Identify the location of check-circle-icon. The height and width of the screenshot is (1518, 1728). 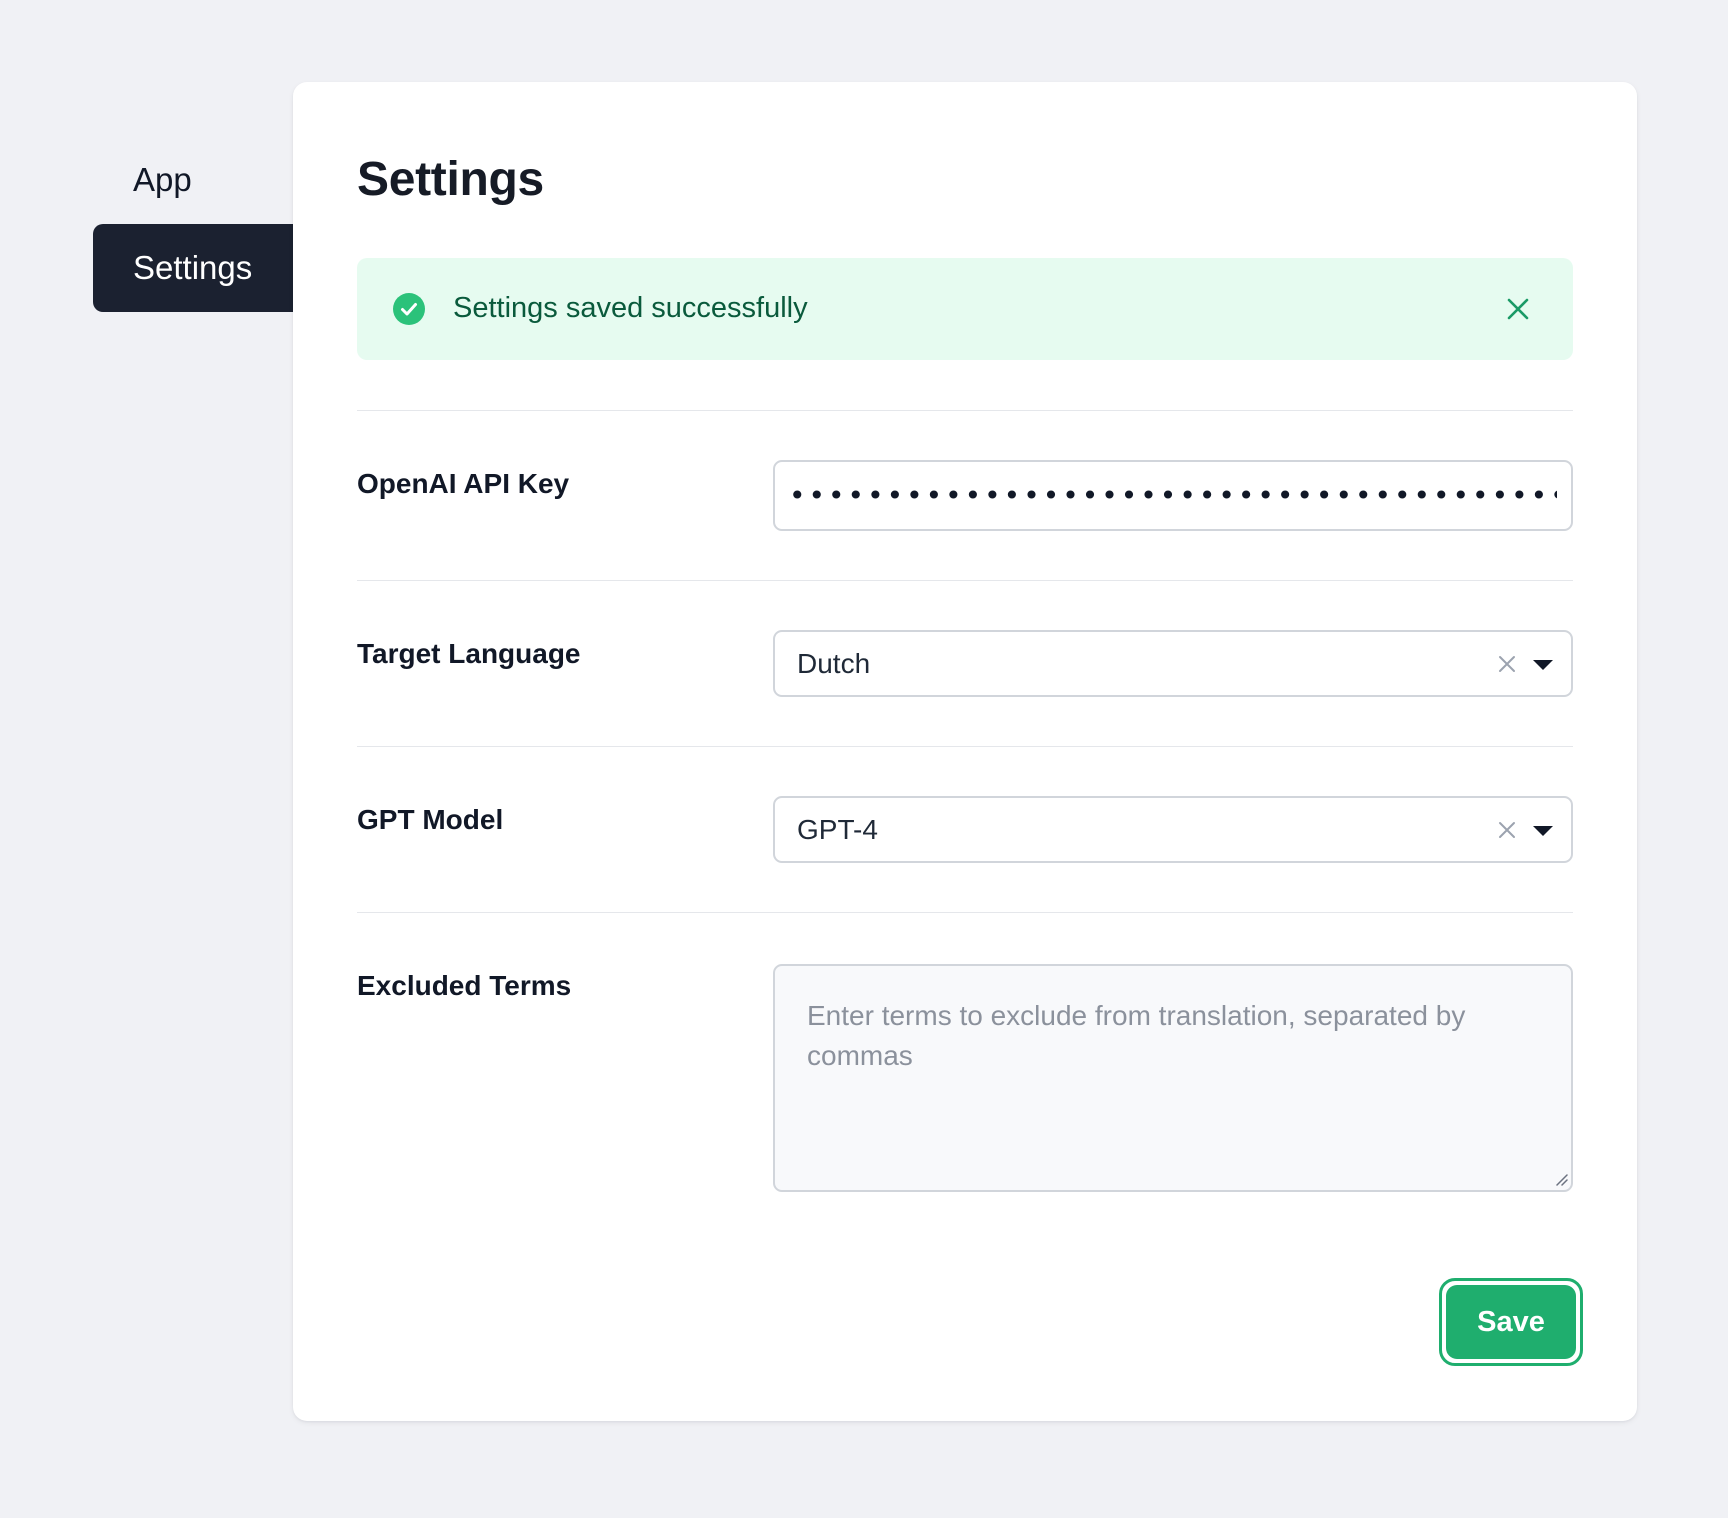
(409, 309).